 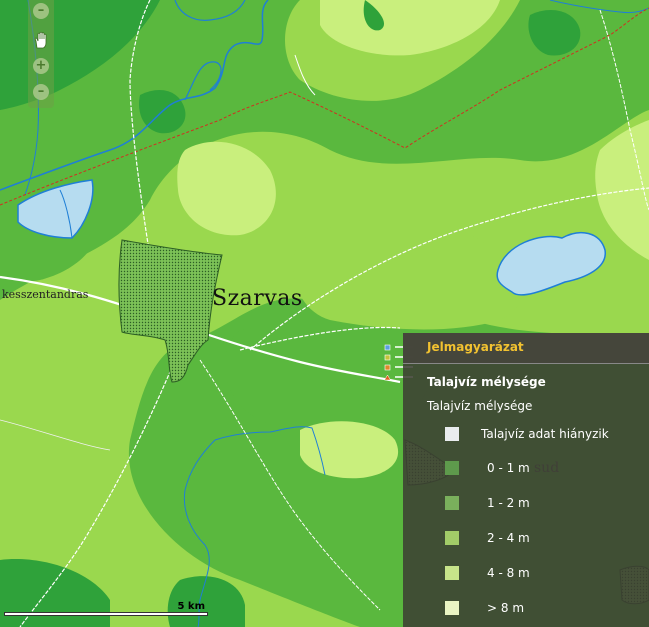 What do you see at coordinates (41, 40) in the screenshot?
I see `pan-hand-icon` at bounding box center [41, 40].